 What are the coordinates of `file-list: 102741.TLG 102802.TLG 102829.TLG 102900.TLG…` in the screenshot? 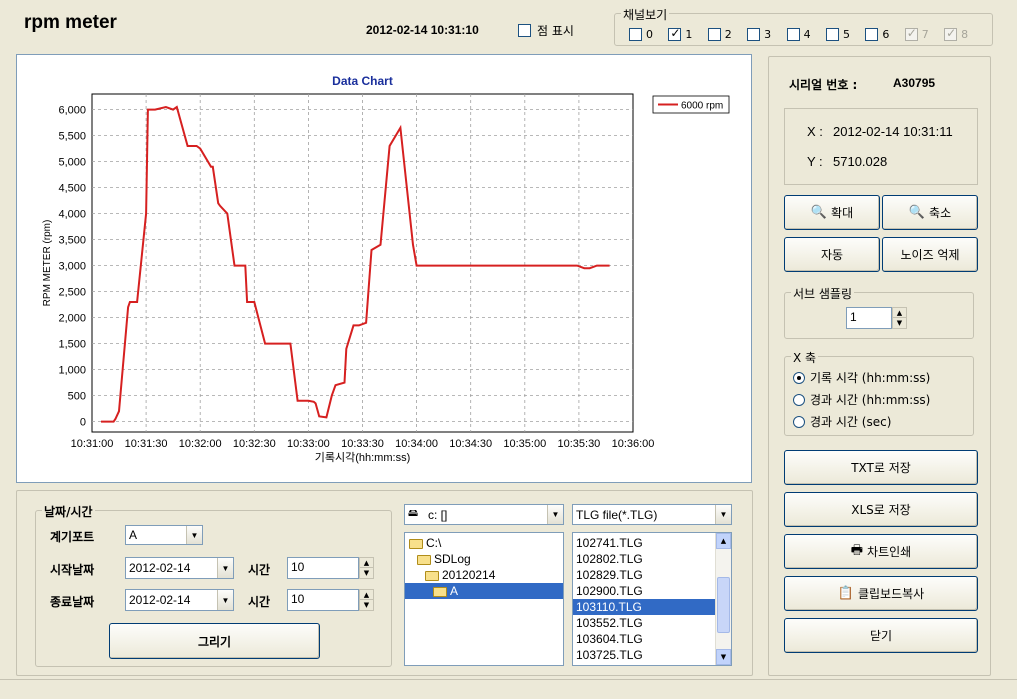 It's located at (652, 599).